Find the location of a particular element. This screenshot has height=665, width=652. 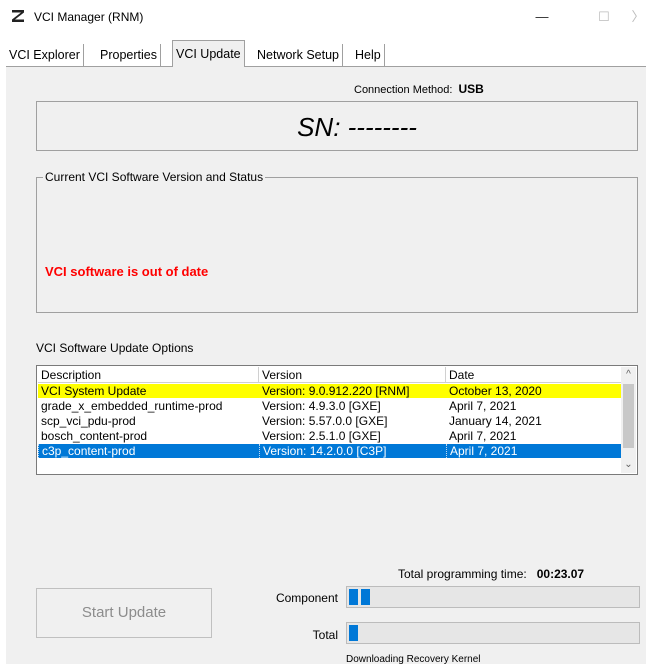

minimize-button: — is located at coordinates (542, 17).